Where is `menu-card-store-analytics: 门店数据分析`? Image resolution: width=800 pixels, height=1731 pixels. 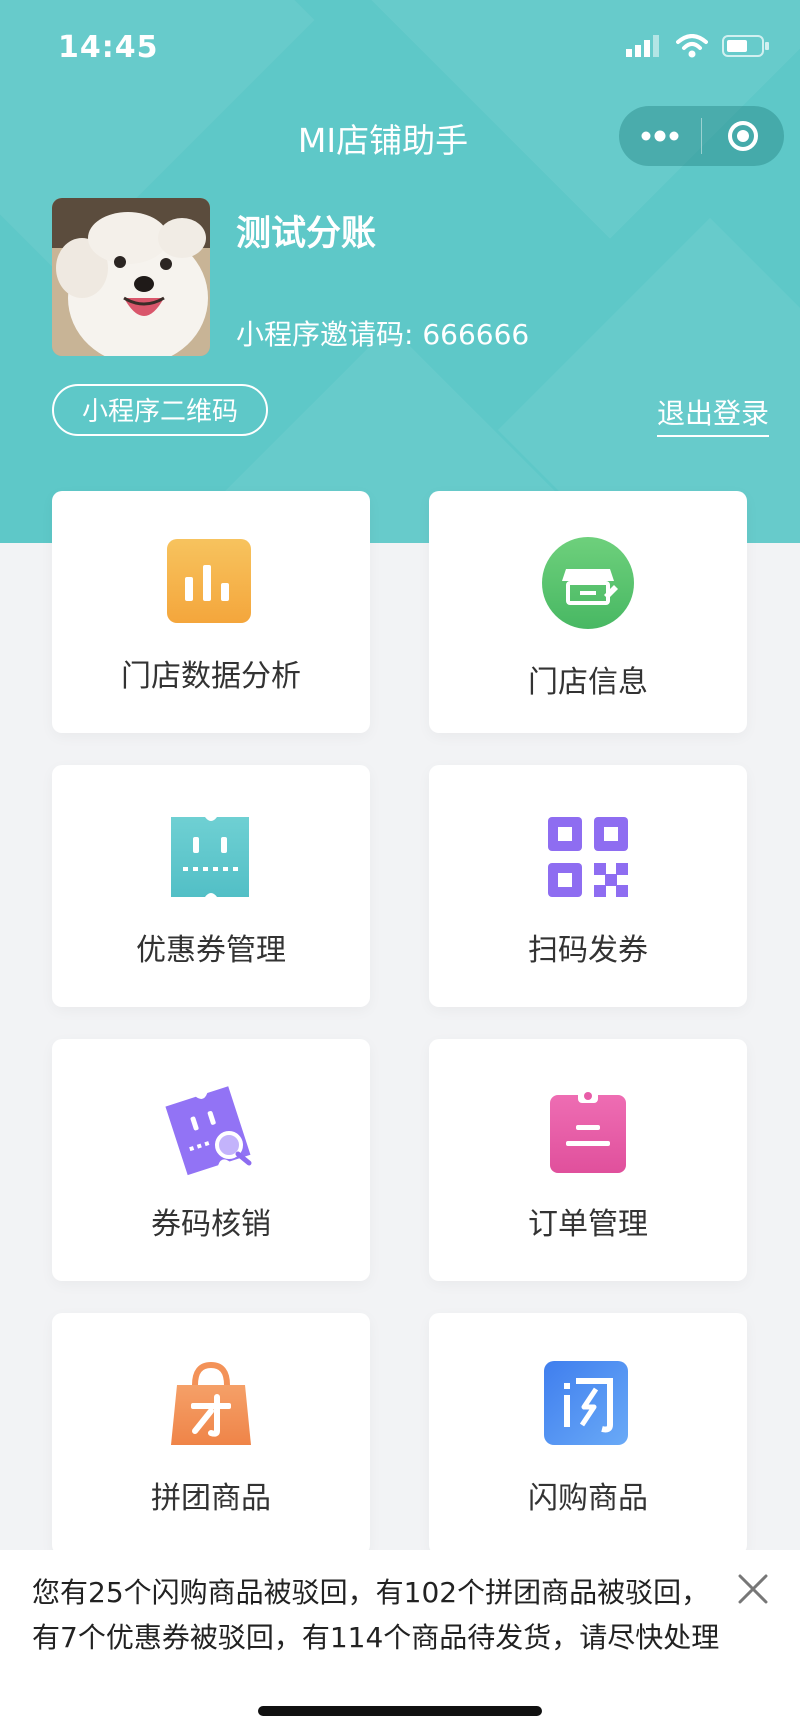 menu-card-store-analytics: 门店数据分析 is located at coordinates (211, 612).